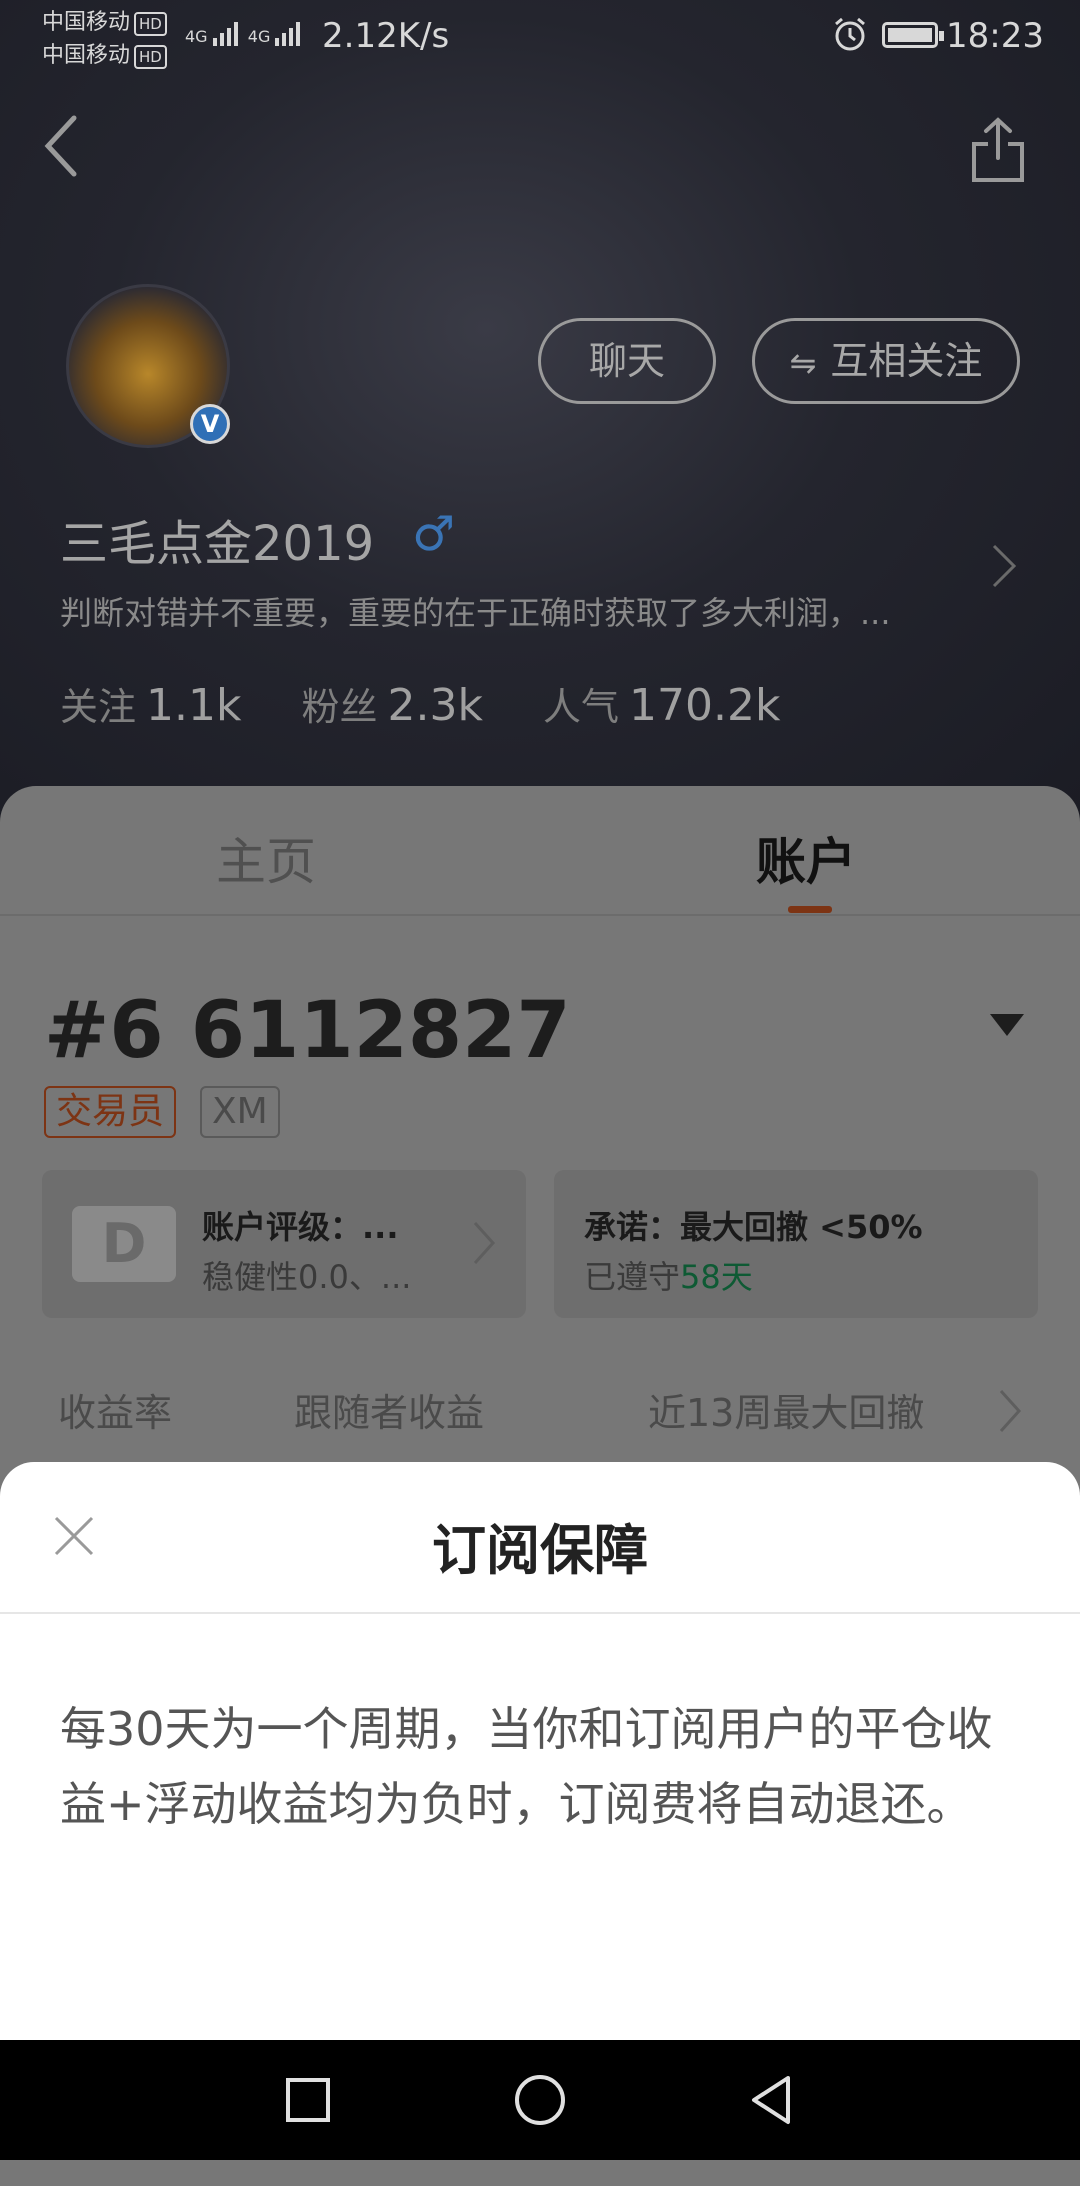  I want to click on return-rate-label: 收益率, so click(115, 1413).